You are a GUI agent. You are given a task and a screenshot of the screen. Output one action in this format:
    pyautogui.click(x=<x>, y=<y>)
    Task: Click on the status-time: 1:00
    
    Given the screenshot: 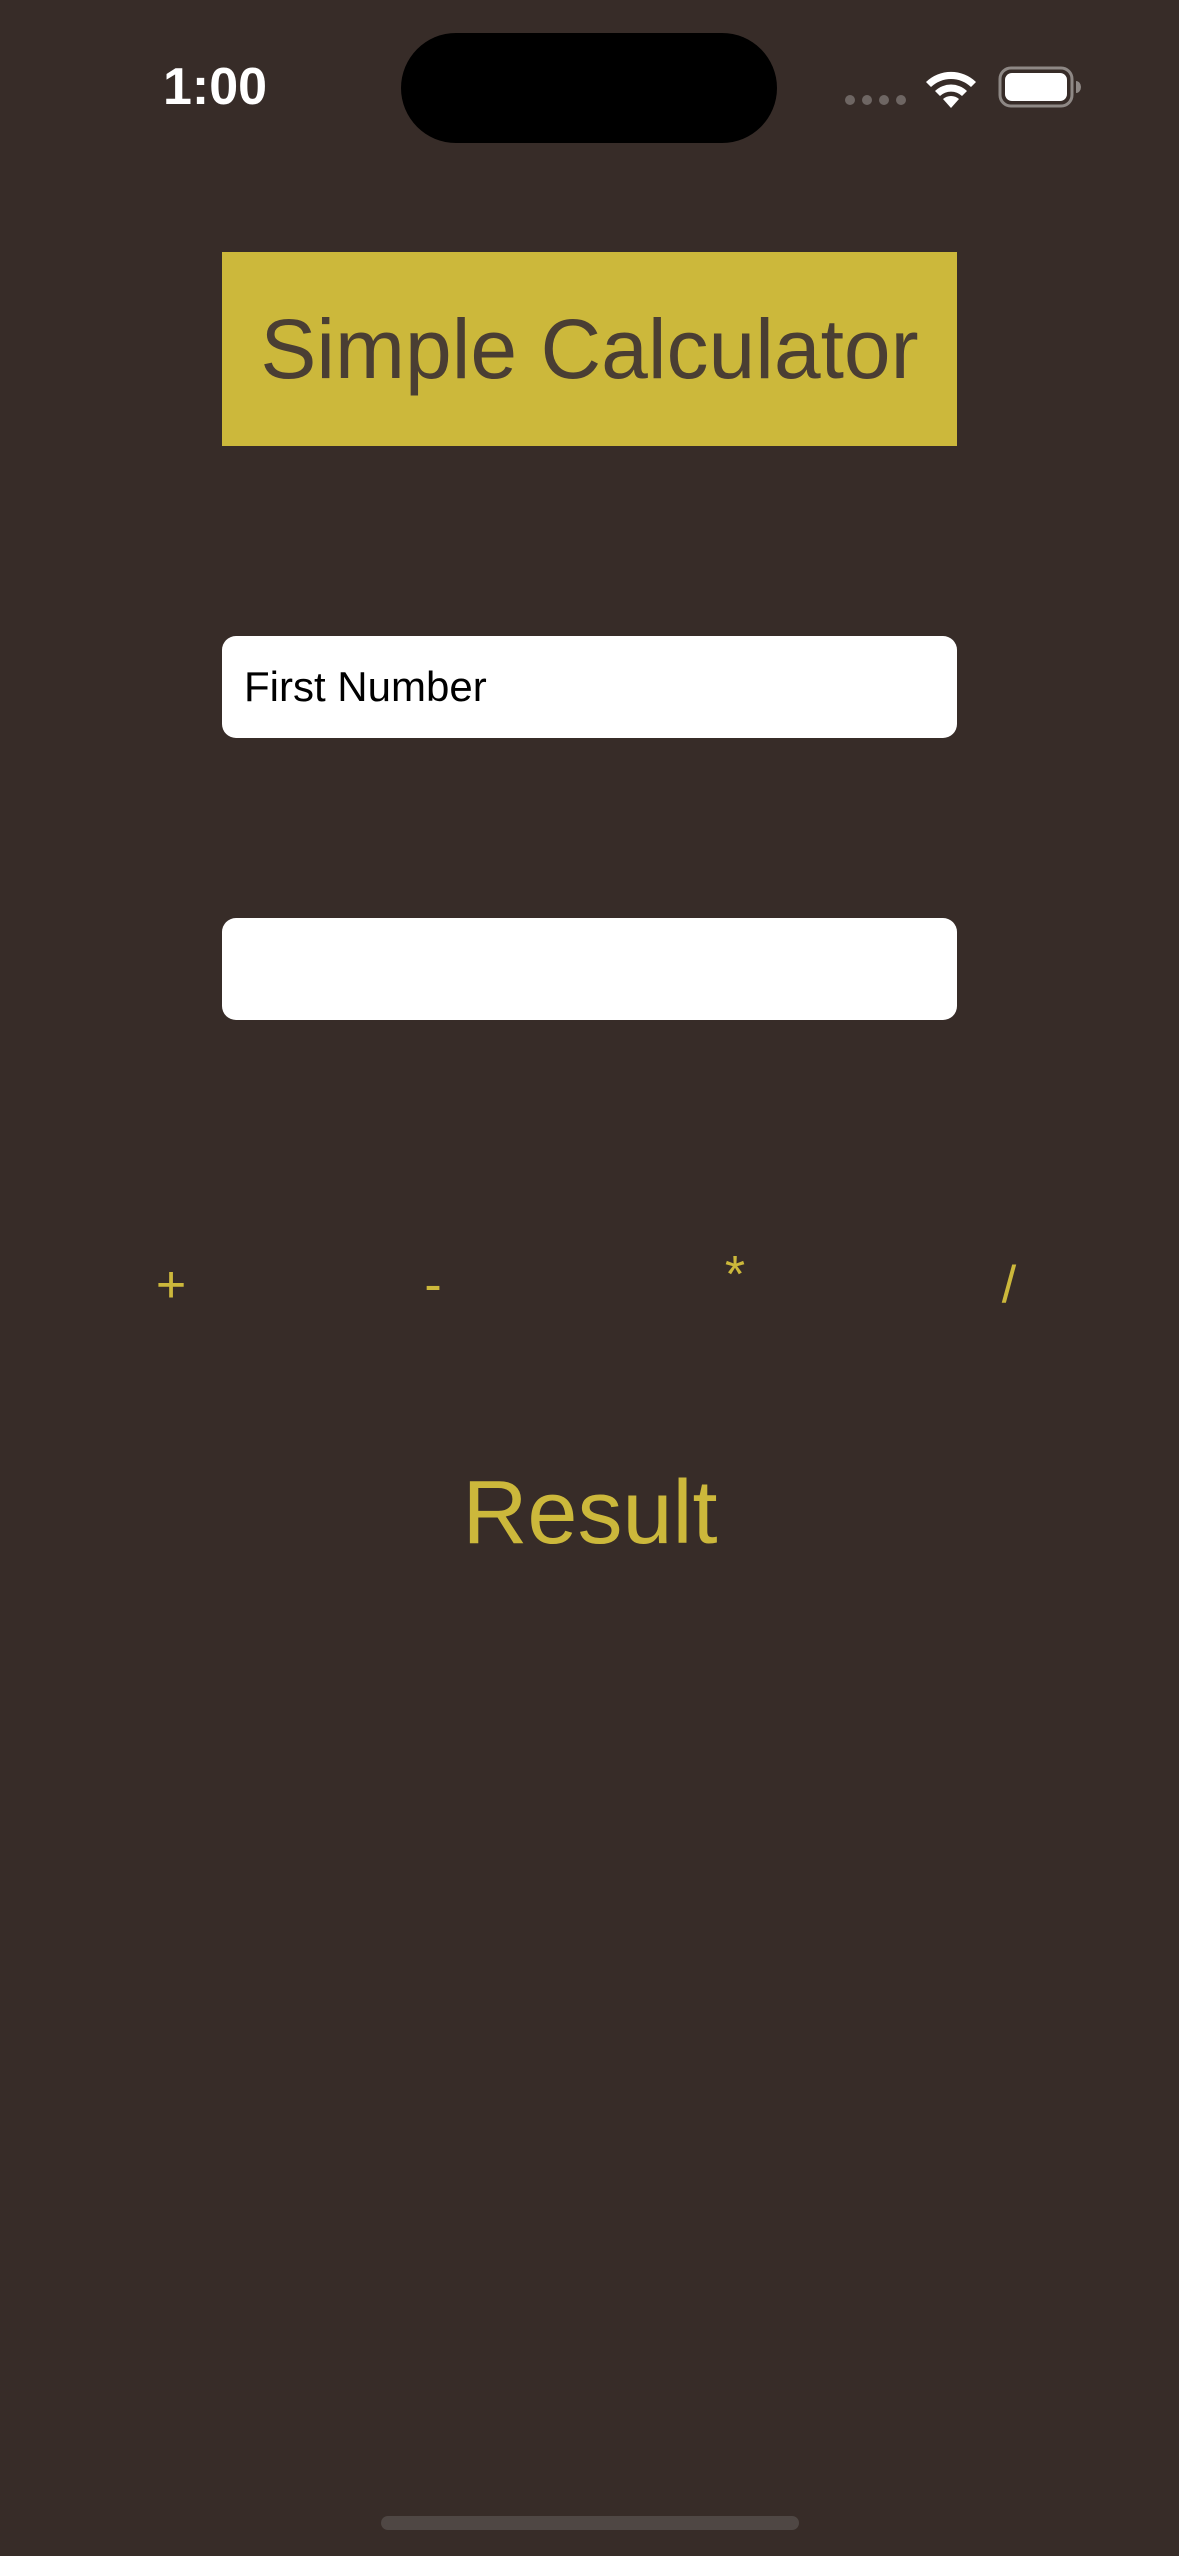 What is the action you would take?
    pyautogui.click(x=215, y=87)
    